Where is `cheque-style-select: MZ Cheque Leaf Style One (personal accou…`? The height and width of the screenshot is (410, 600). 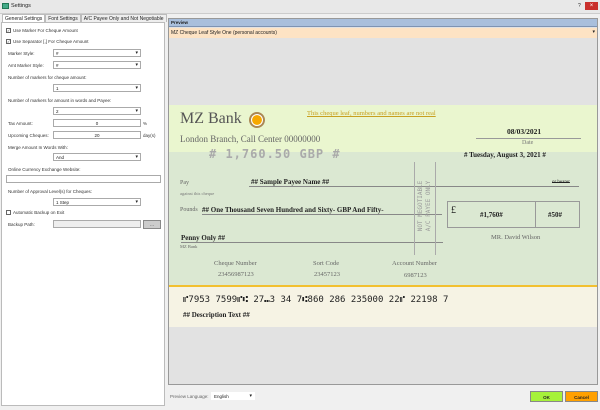
cheque-style-select: MZ Cheque Leaf Style One (personal accou… is located at coordinates (383, 33).